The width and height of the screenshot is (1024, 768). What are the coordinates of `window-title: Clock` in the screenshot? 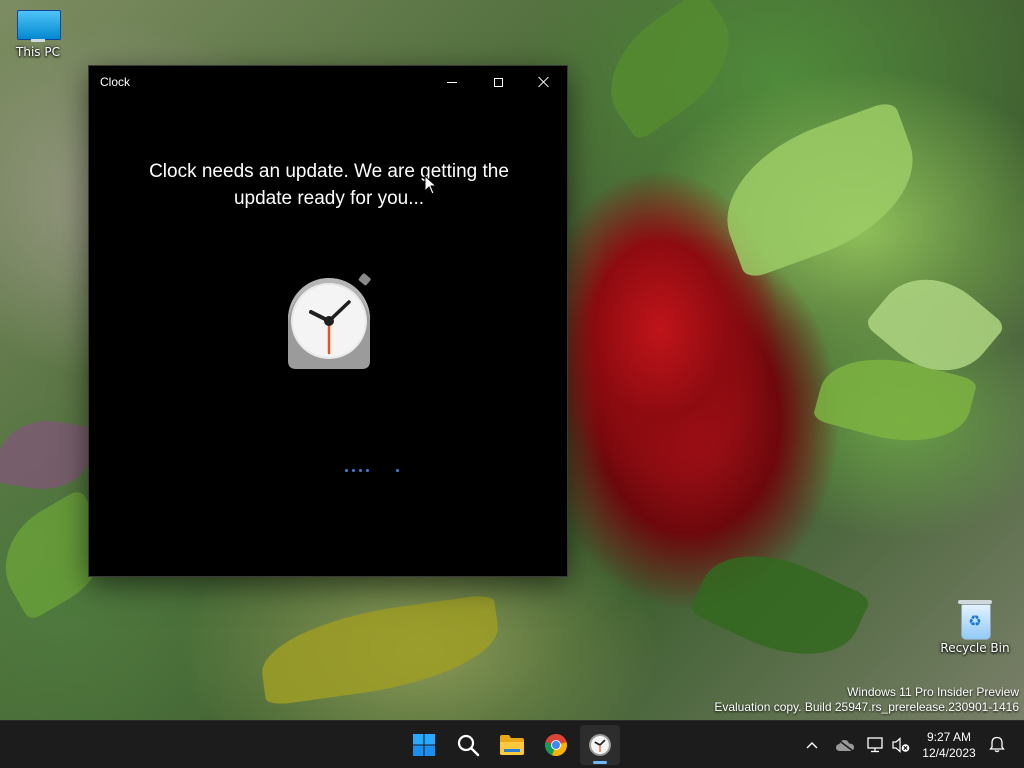 It's located at (115, 82).